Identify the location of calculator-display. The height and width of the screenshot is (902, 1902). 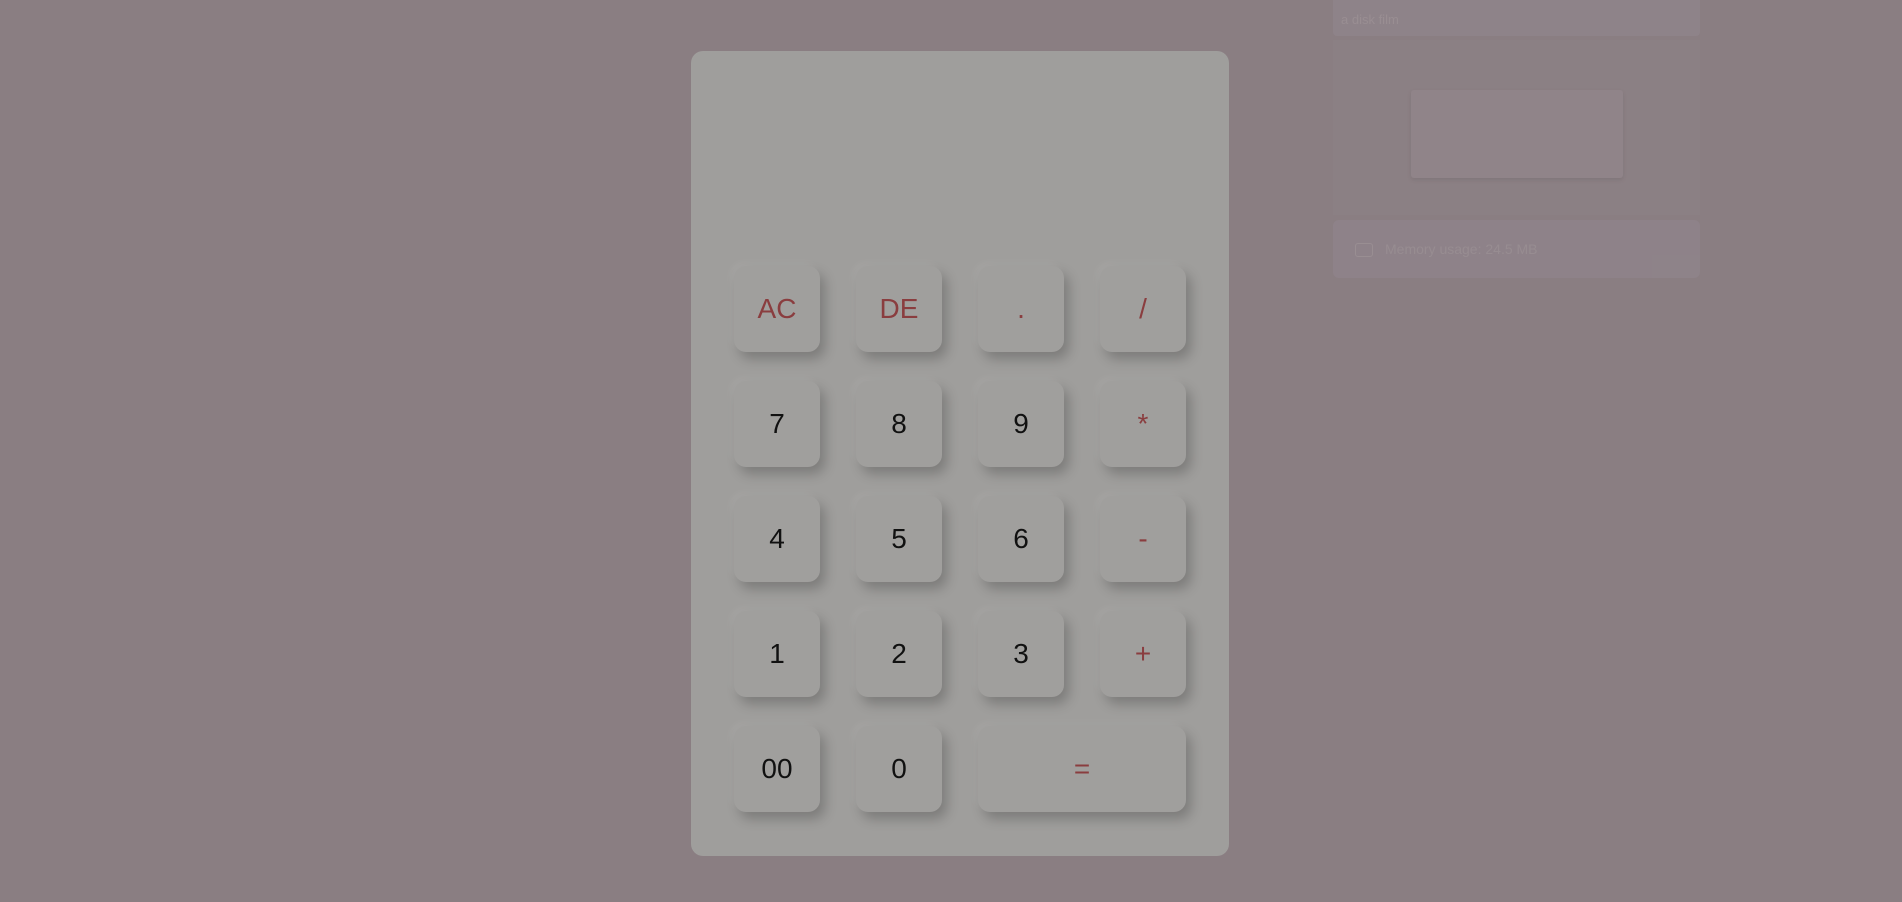
(960, 151).